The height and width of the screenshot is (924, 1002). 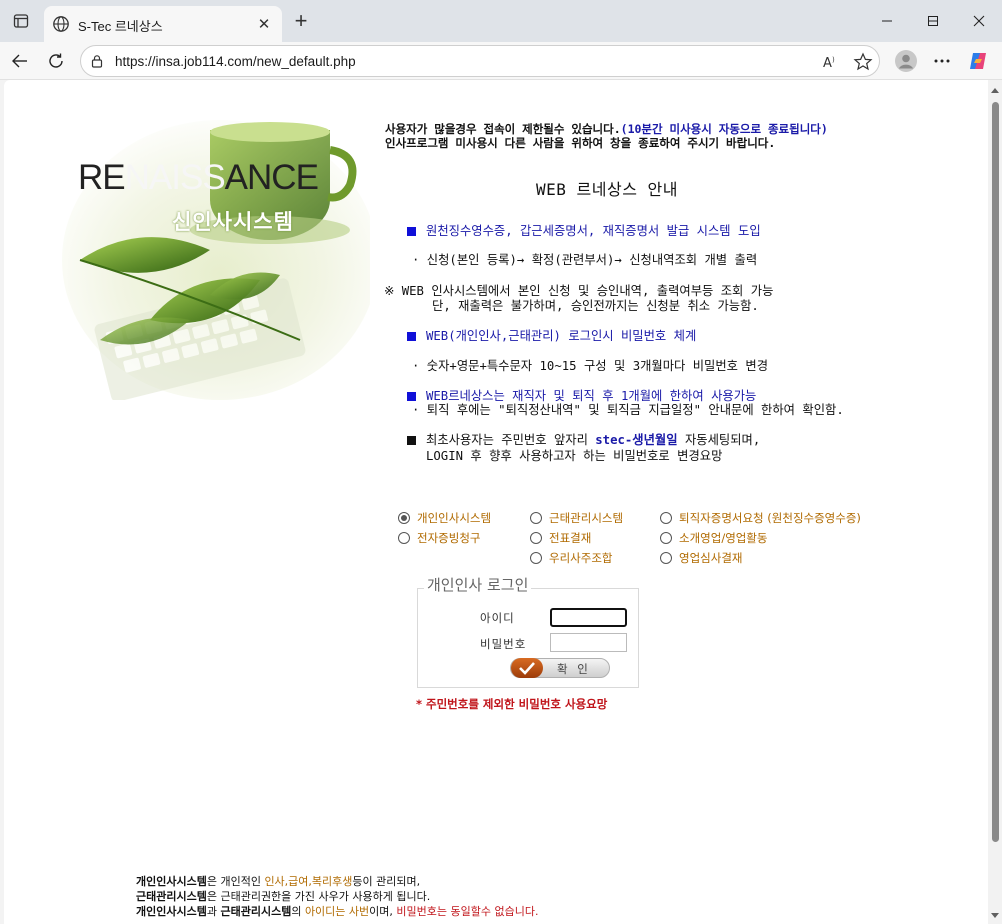 I want to click on password-label: 비밀번호, so click(x=503, y=644).